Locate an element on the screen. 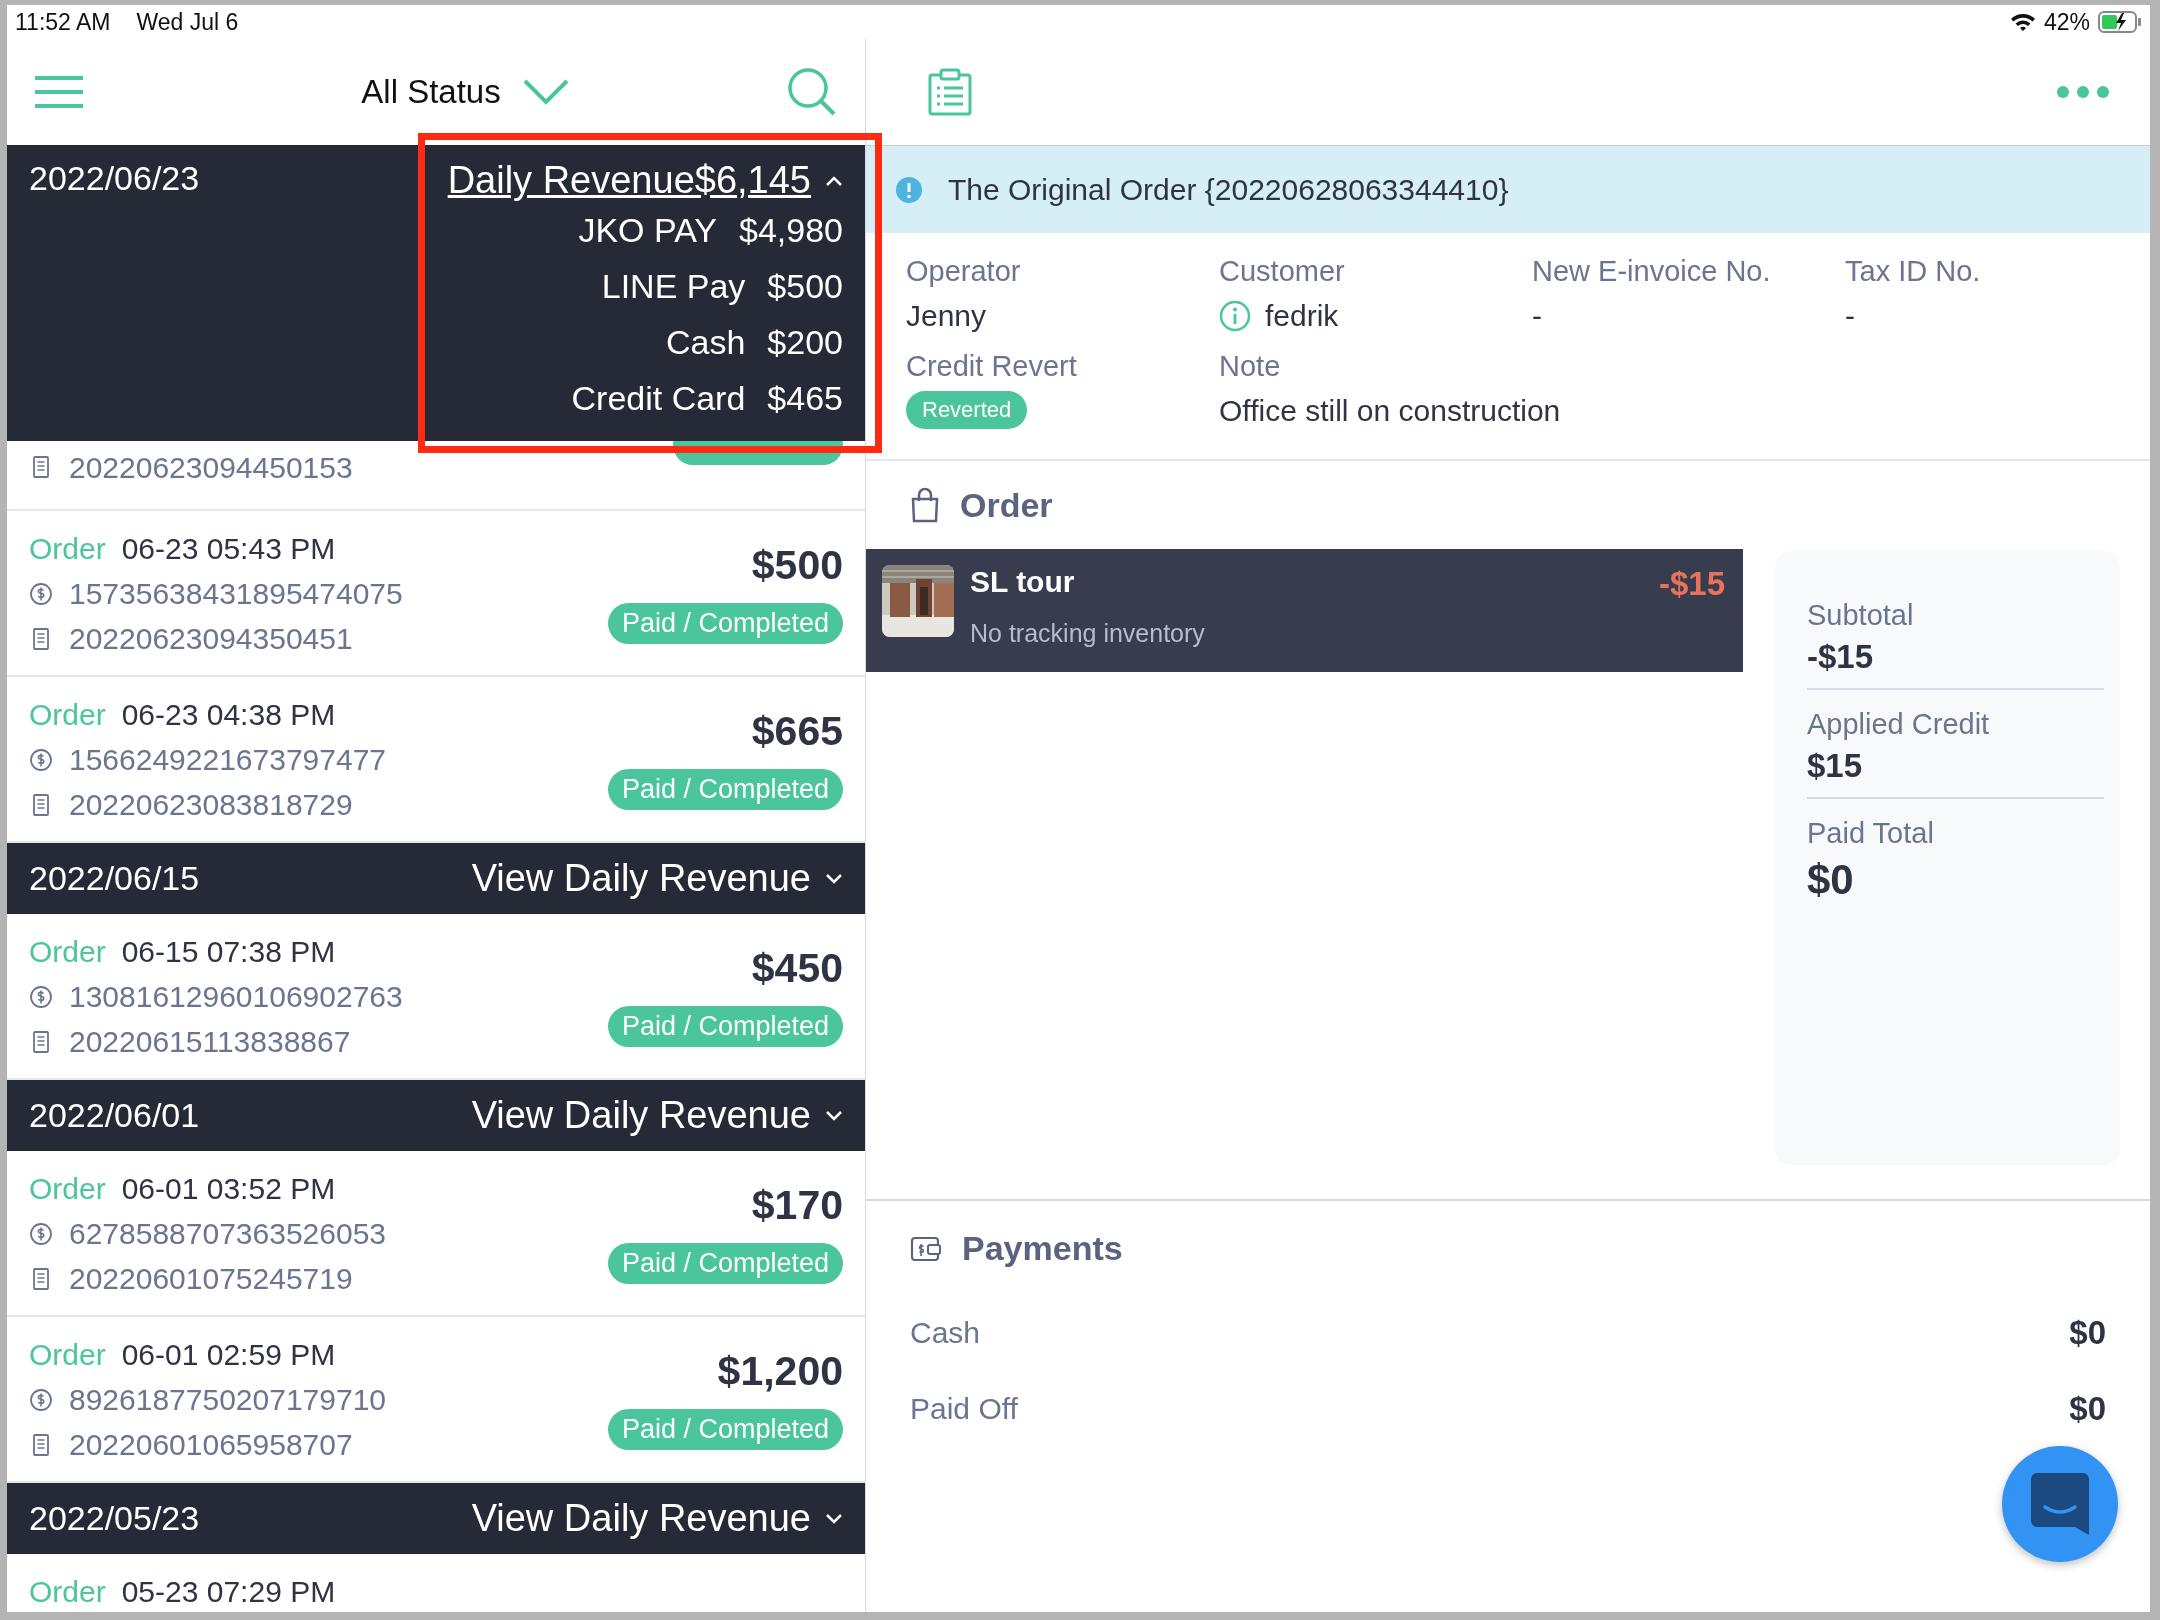 The image size is (2160, 1620). caret-up-icon is located at coordinates (834, 180).